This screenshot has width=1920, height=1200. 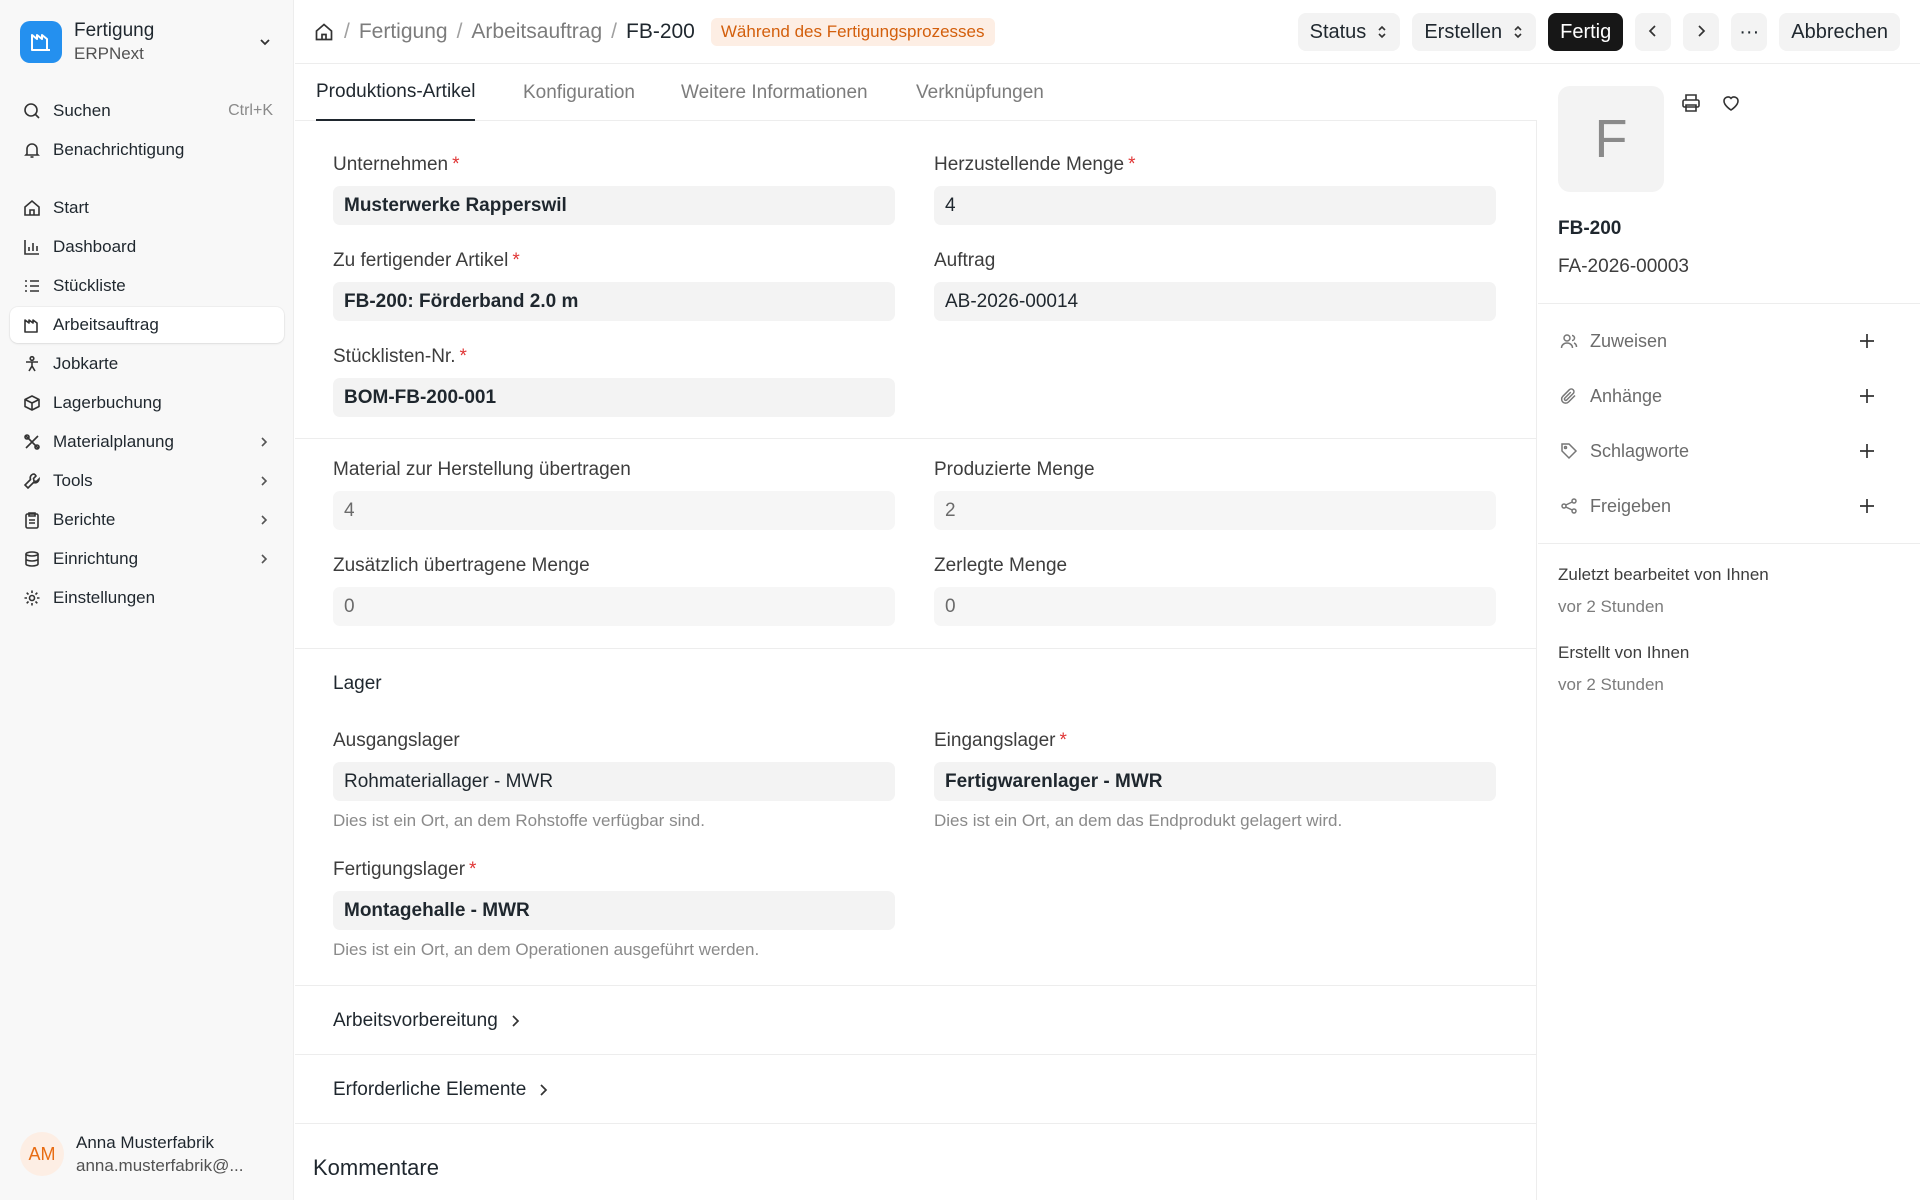 I want to click on sidebar-item-einstellungen: Einstellungen, so click(x=147, y=598).